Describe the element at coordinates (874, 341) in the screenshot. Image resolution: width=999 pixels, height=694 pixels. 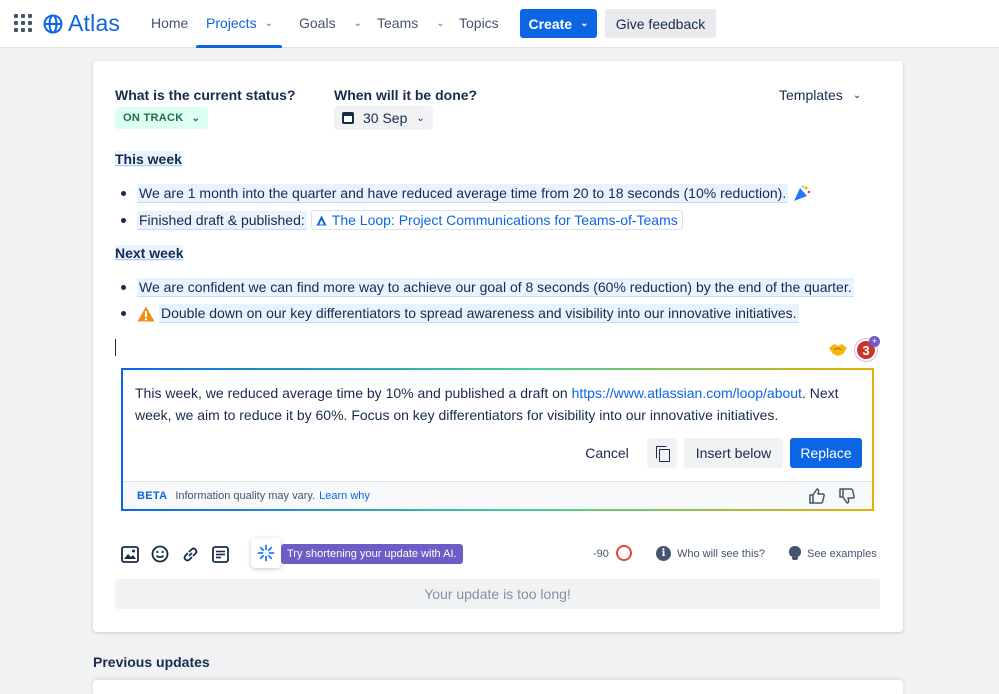
I see `plus-icon: +` at that location.